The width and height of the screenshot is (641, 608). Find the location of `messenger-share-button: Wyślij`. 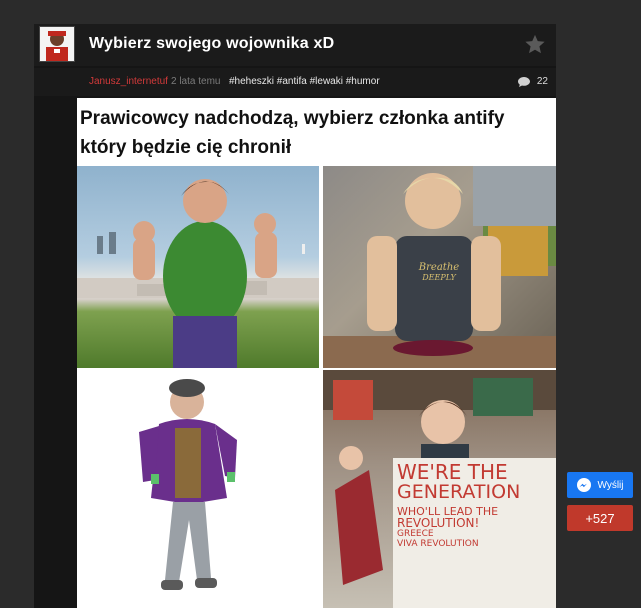

messenger-share-button: Wyślij is located at coordinates (600, 485).